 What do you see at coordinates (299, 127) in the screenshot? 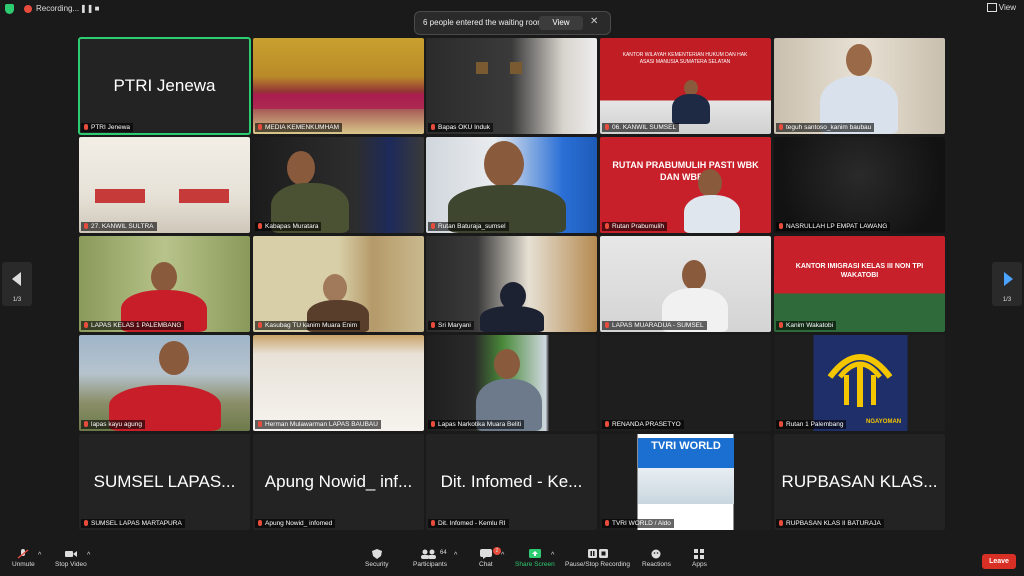
I see `participant-label: MEDIA KEMENKUMHAM` at bounding box center [299, 127].